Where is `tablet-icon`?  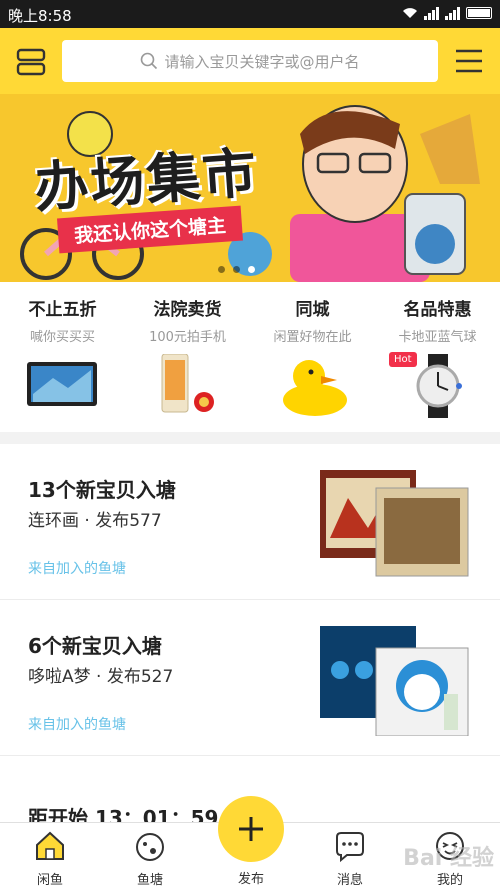 tablet-icon is located at coordinates (61, 384).